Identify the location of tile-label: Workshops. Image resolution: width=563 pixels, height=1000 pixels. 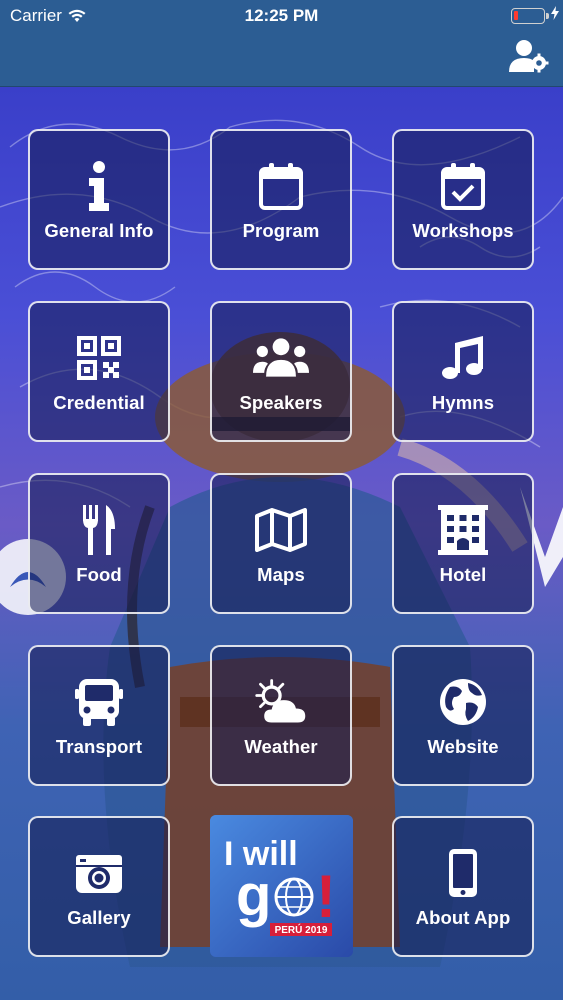
(463, 230).